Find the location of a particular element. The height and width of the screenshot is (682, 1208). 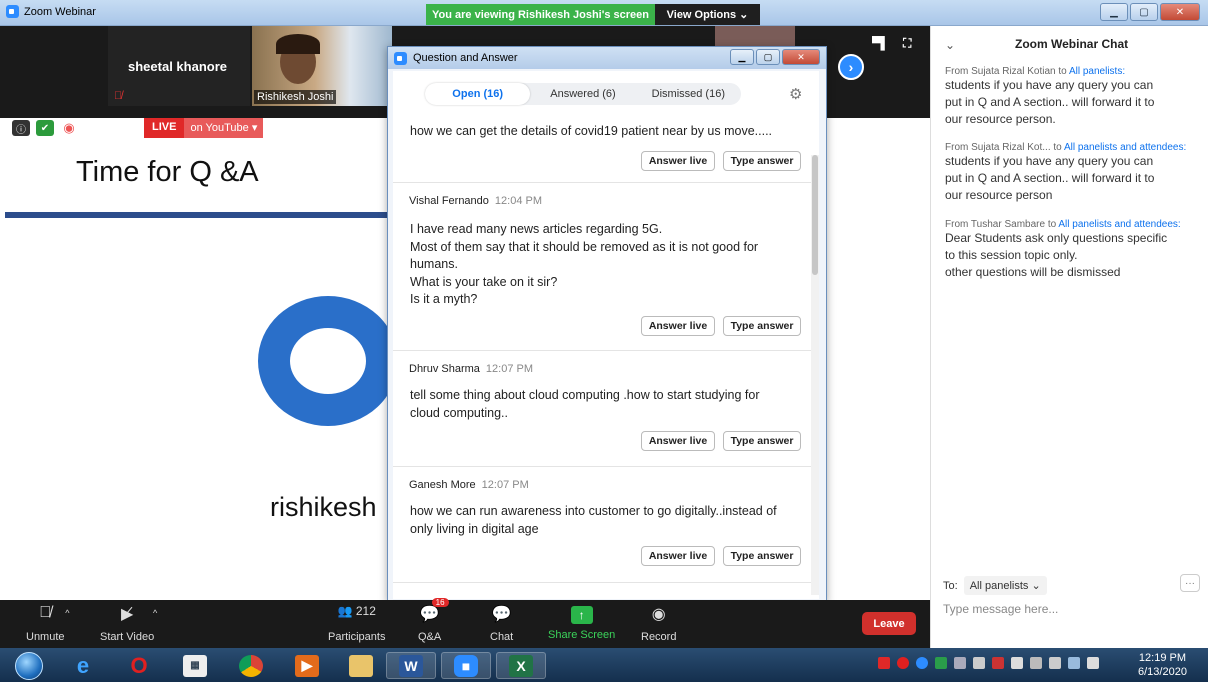

windows-start-icon is located at coordinates (29, 665).